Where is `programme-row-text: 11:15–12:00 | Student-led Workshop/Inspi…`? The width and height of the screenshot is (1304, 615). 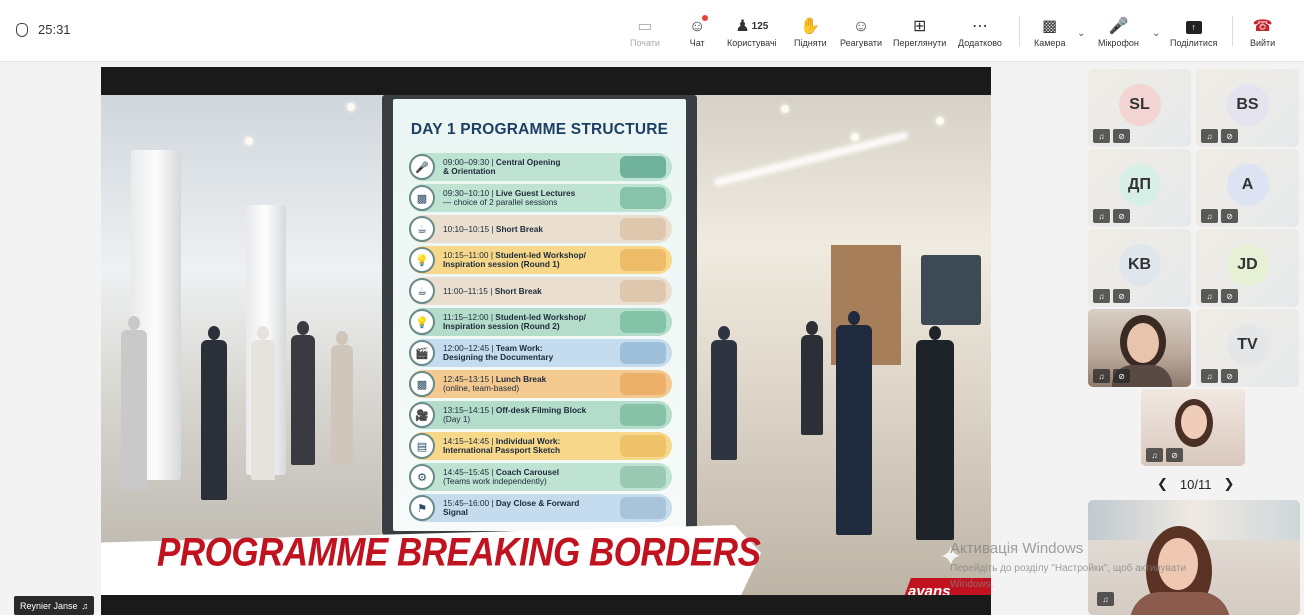 programme-row-text: 11:15–12:00 | Student-led Workshop/Inspi… is located at coordinates (518, 321).